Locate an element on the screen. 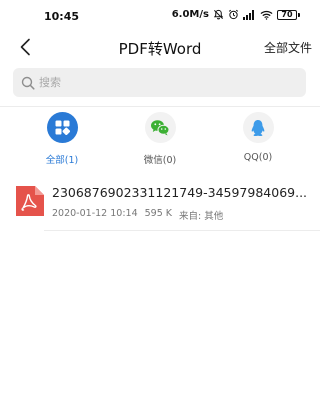 Image resolution: width=320 pixels, height=414 pixels. battery-level: 70 is located at coordinates (287, 14).